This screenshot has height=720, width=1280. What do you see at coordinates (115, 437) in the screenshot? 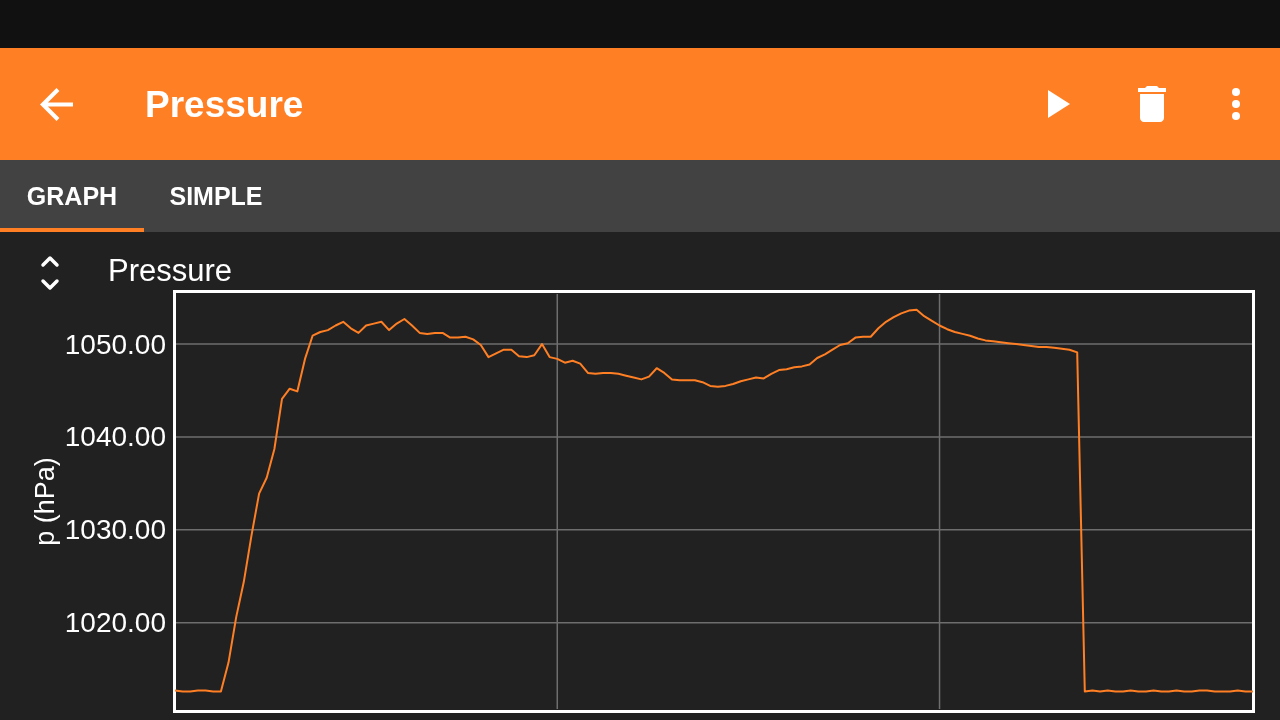
I see `y-tick-label: 1040.00` at bounding box center [115, 437].